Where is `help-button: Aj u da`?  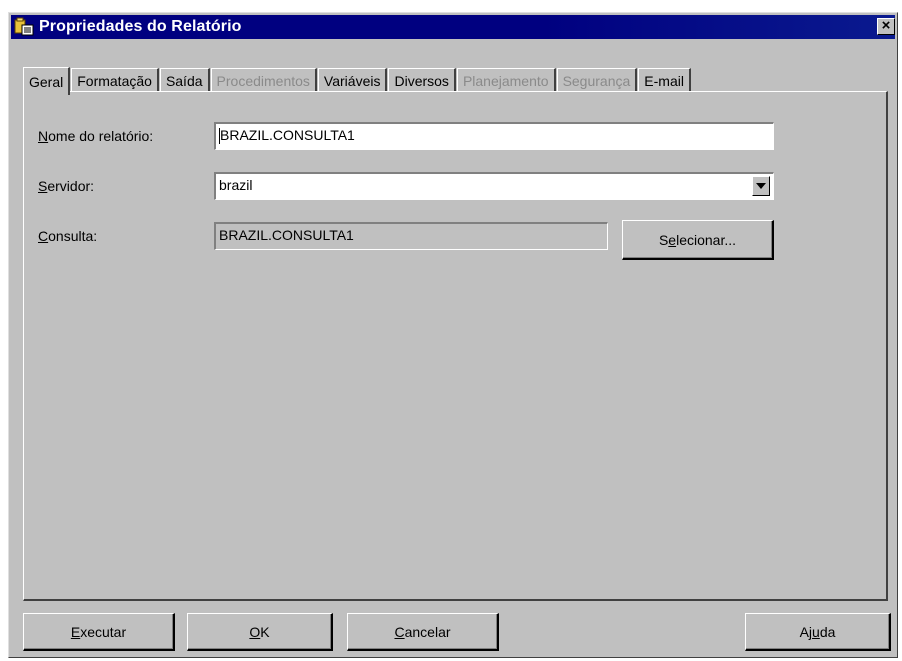 help-button: Aj u da is located at coordinates (818, 632).